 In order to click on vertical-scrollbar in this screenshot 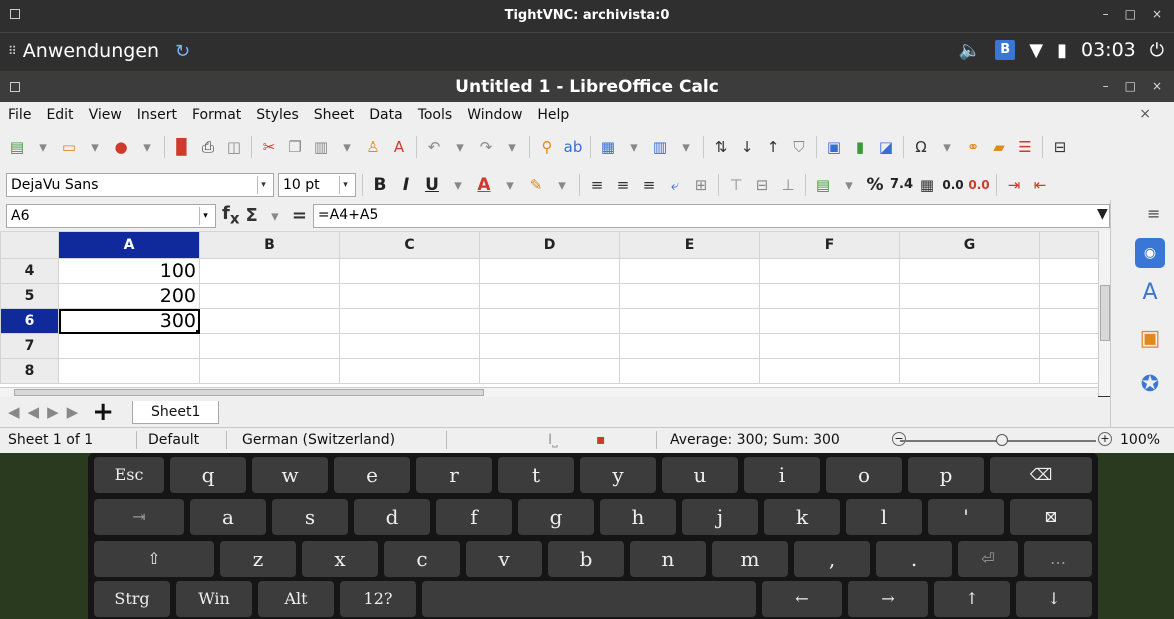, I will do `click(1104, 313)`.